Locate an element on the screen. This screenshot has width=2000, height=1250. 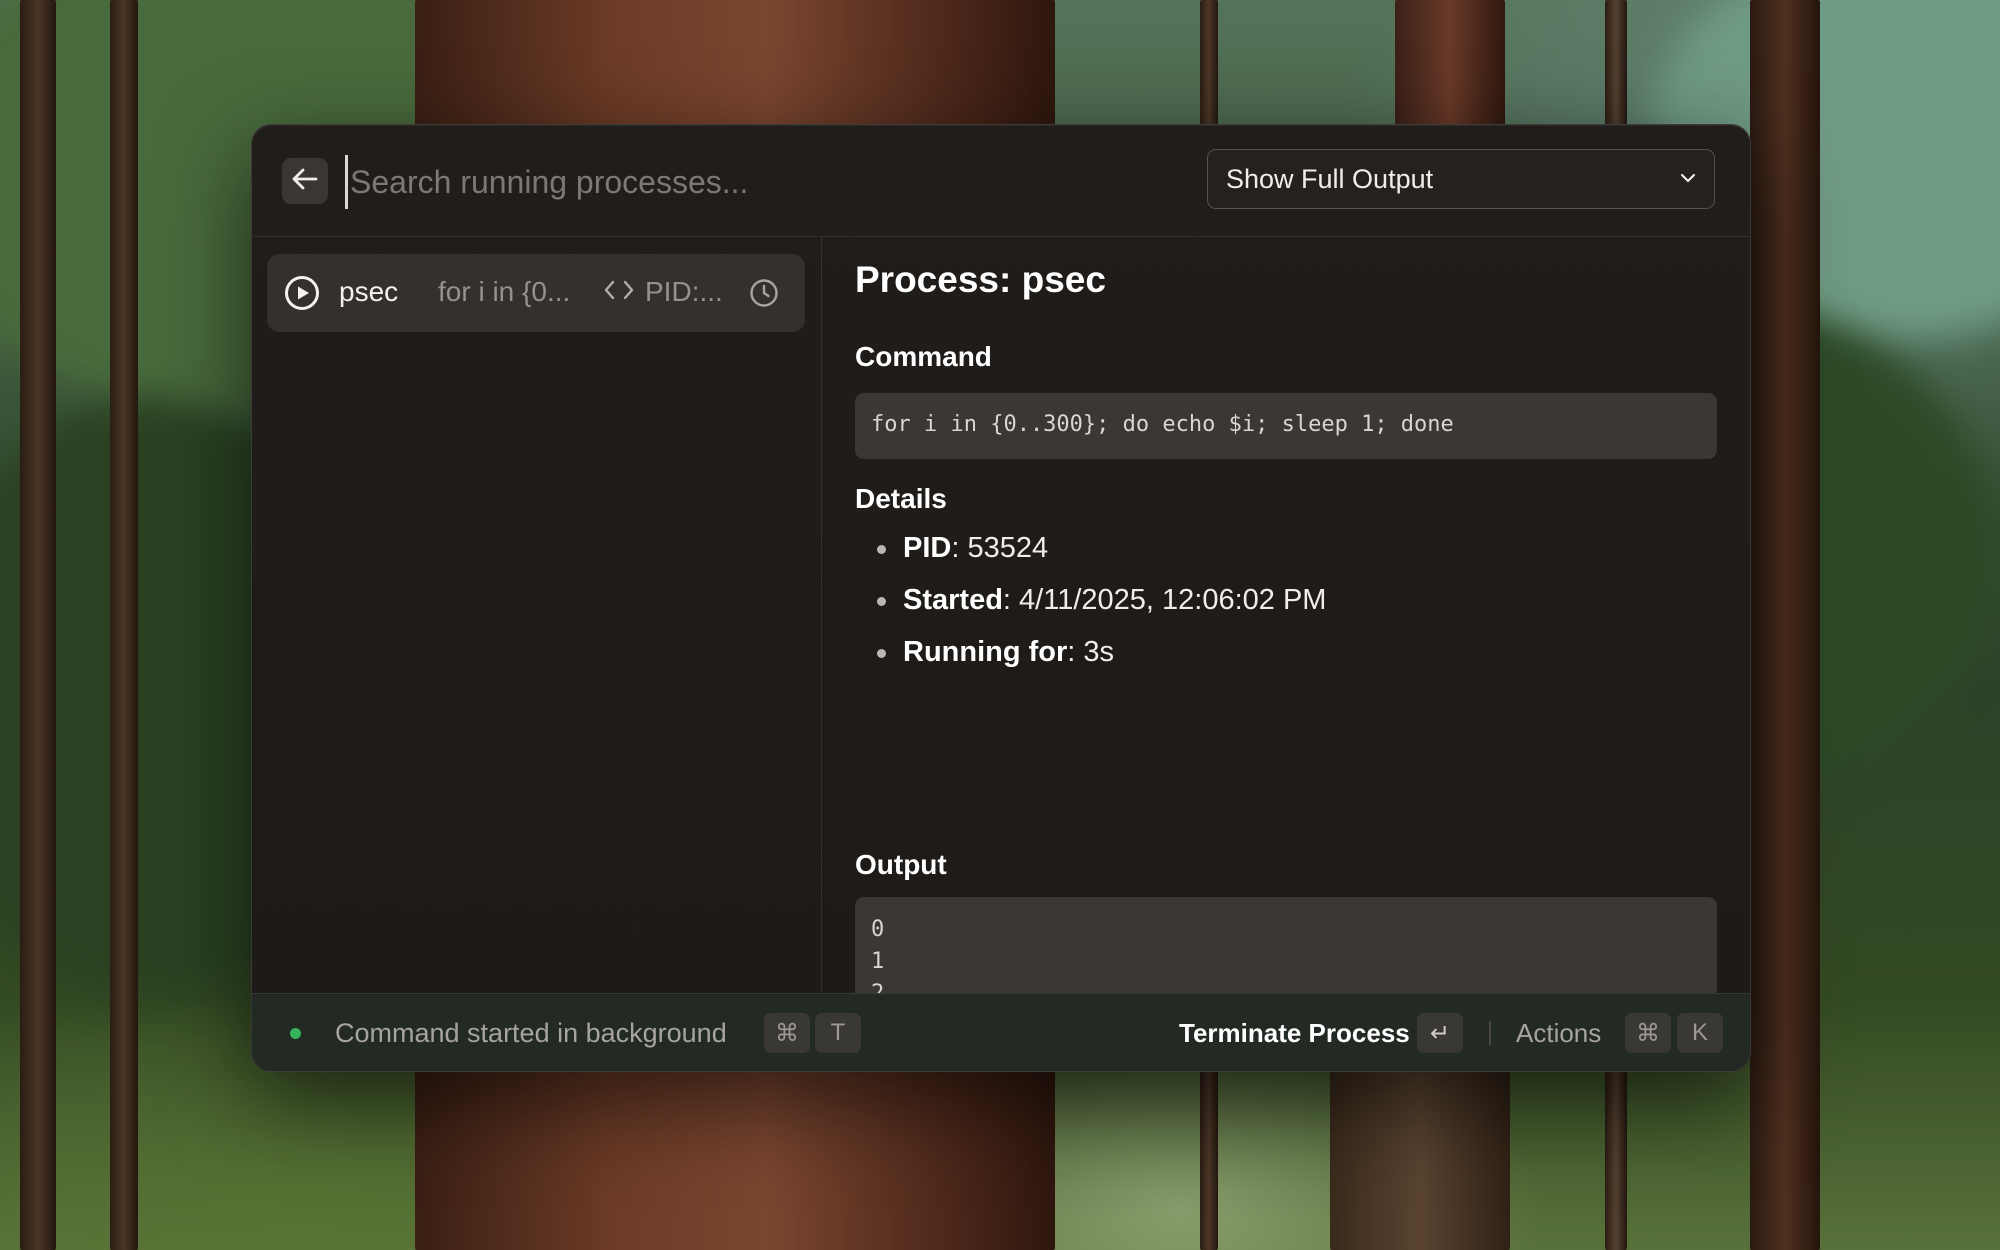
detail-value: : 3s is located at coordinates (1091, 652).